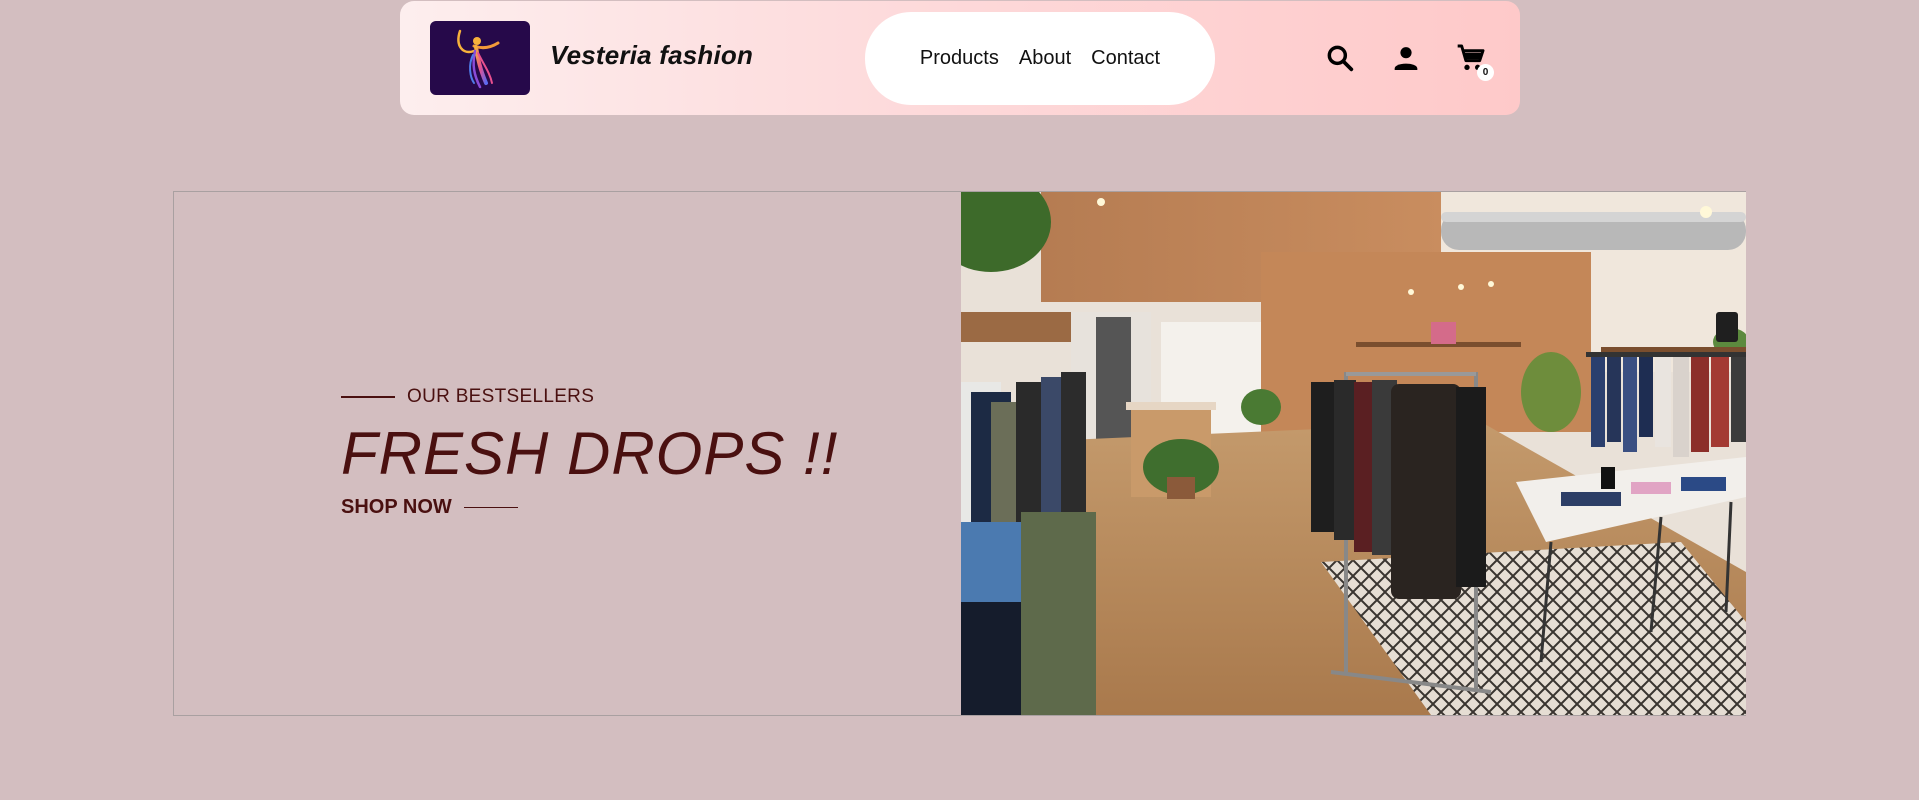 The height and width of the screenshot is (800, 1919). I want to click on dancer-logo-icon, so click(478, 59).